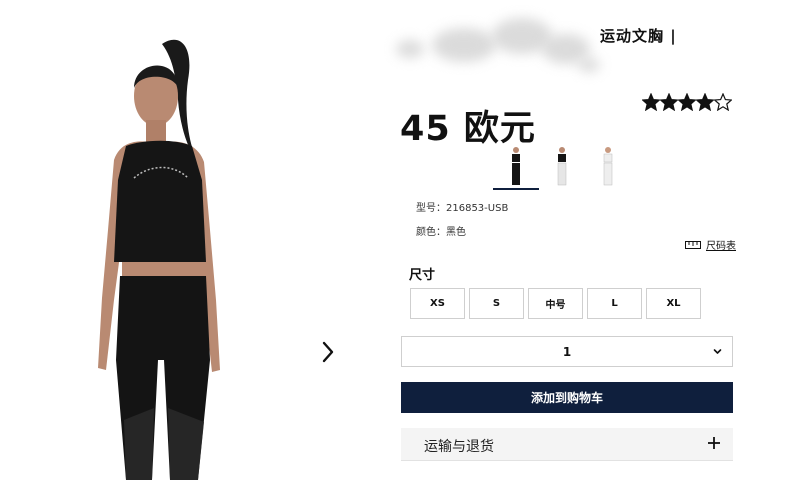  Describe the element at coordinates (496, 303) in the screenshot. I see `size-option-s: S` at that location.